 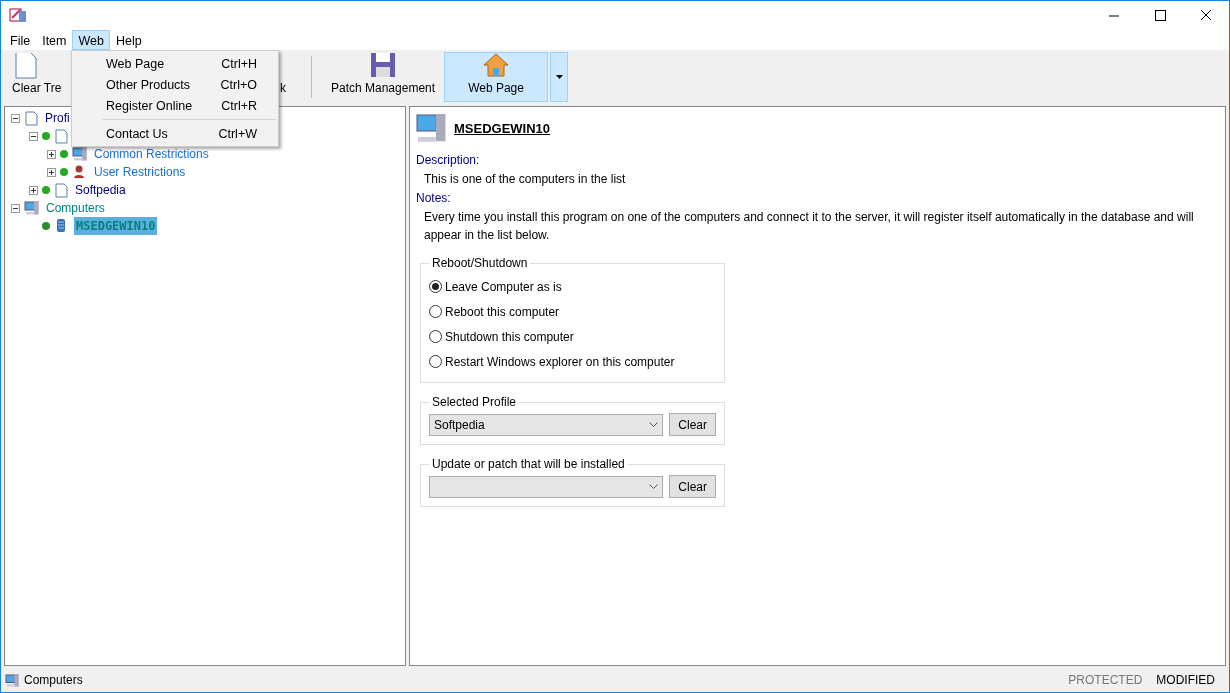 What do you see at coordinates (496, 65) in the screenshot?
I see `house-icon` at bounding box center [496, 65].